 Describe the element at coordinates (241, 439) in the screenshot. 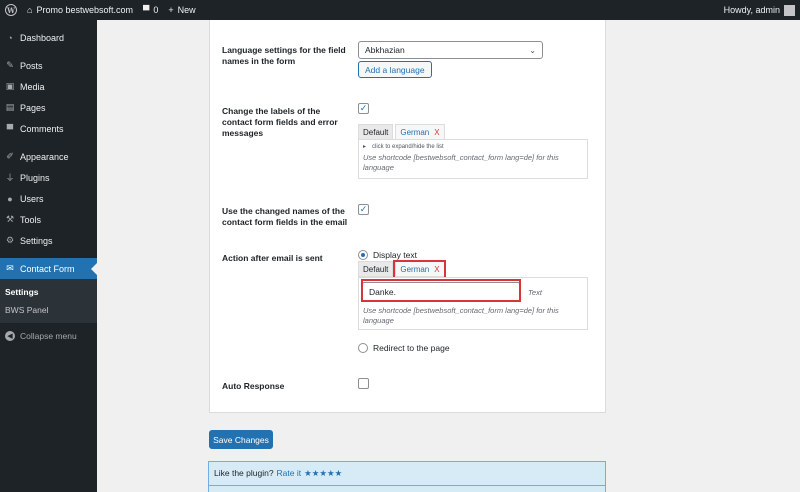

I see `save-changes-button: Save Changes` at that location.